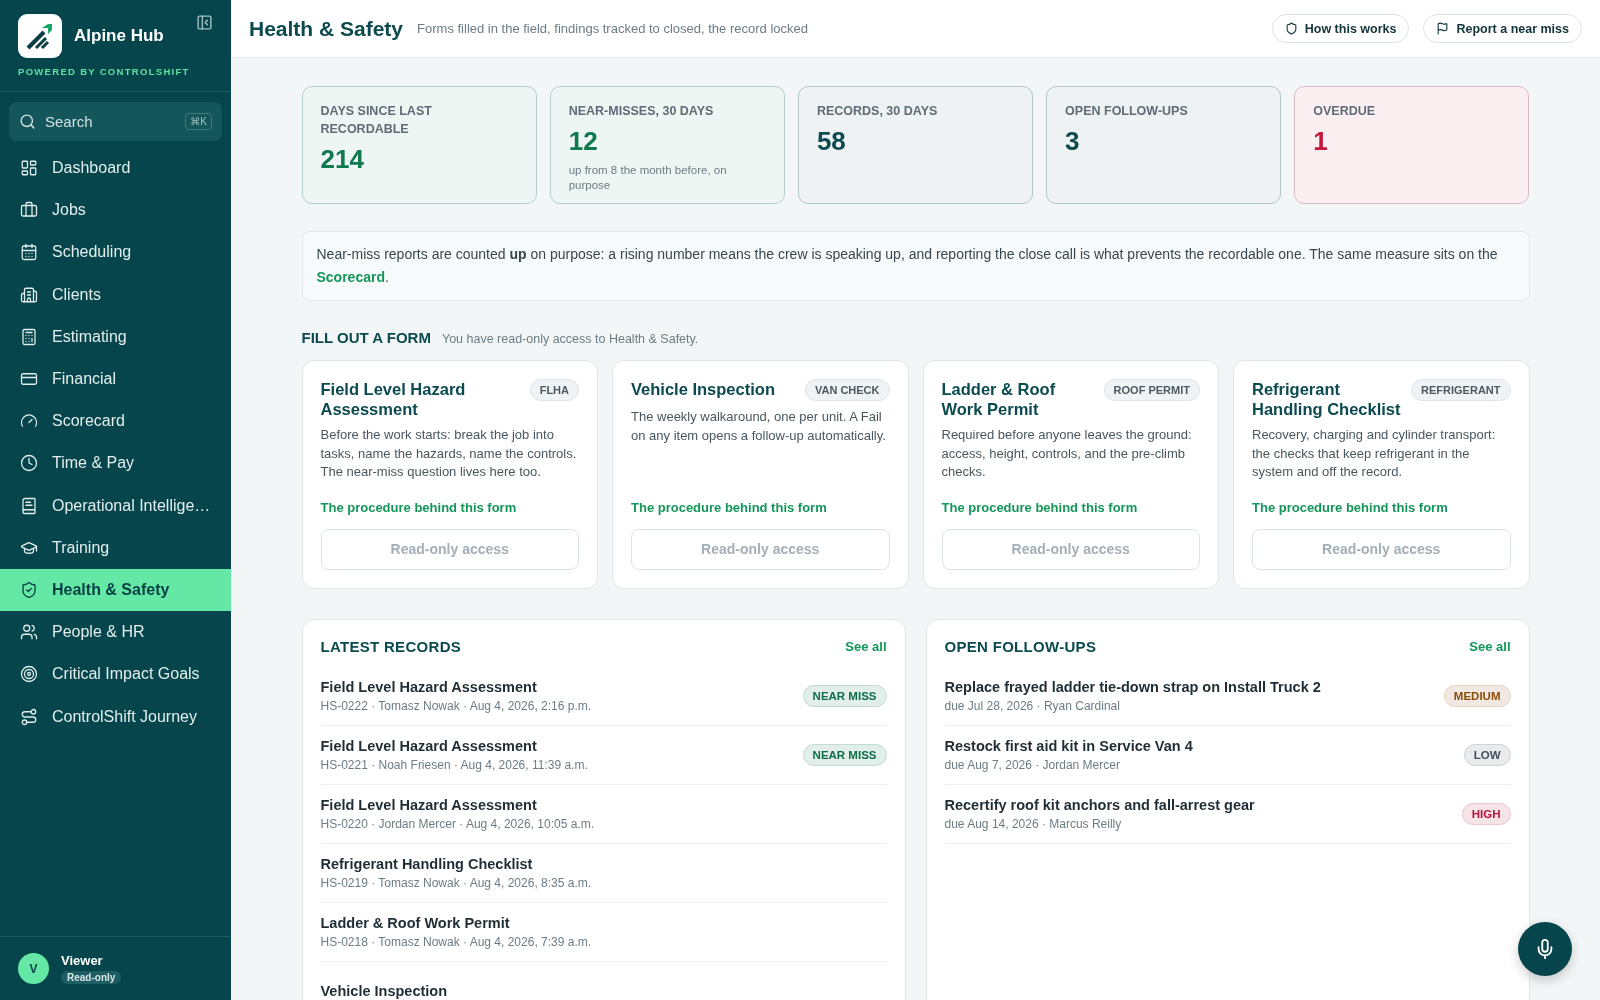  I want to click on search-placeholder: Search, so click(69, 121).